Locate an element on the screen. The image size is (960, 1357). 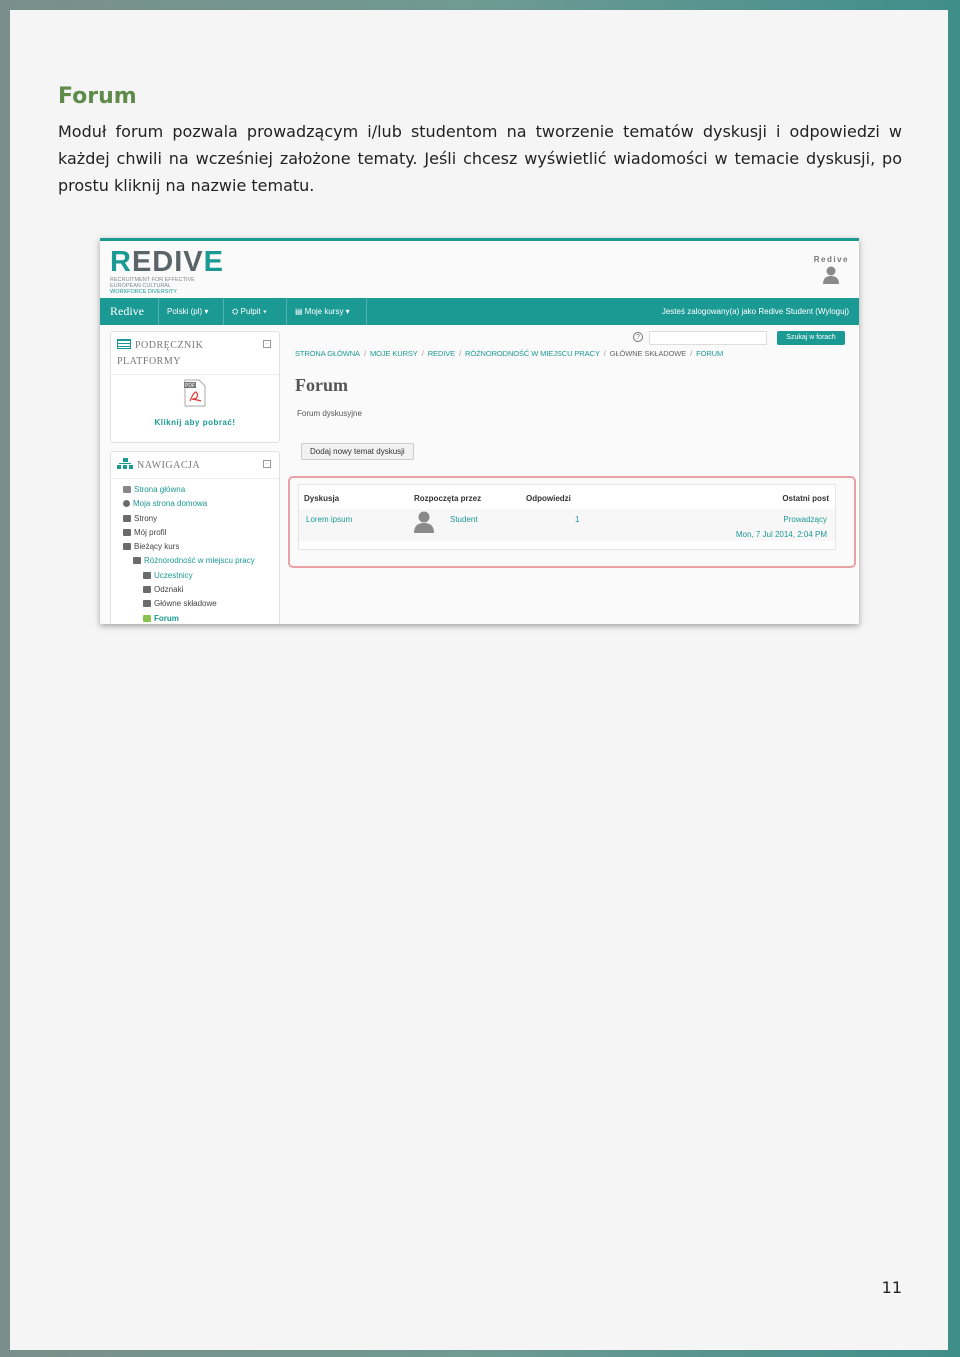
user-name: Redive is located at coordinates (831, 259).